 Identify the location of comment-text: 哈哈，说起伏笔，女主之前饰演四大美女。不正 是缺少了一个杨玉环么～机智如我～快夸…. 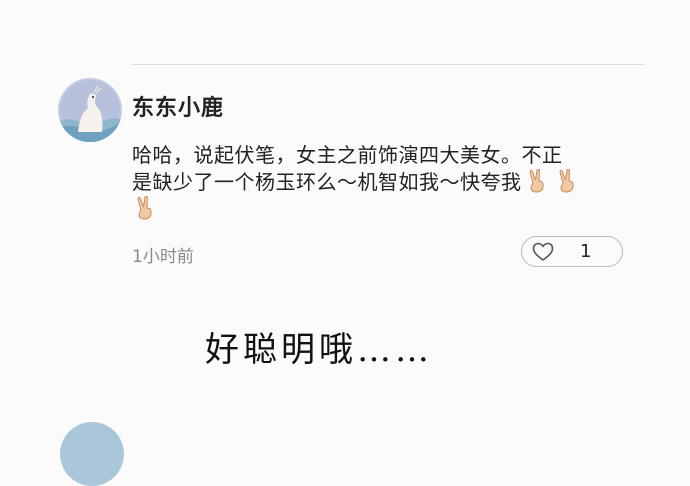
(382, 182).